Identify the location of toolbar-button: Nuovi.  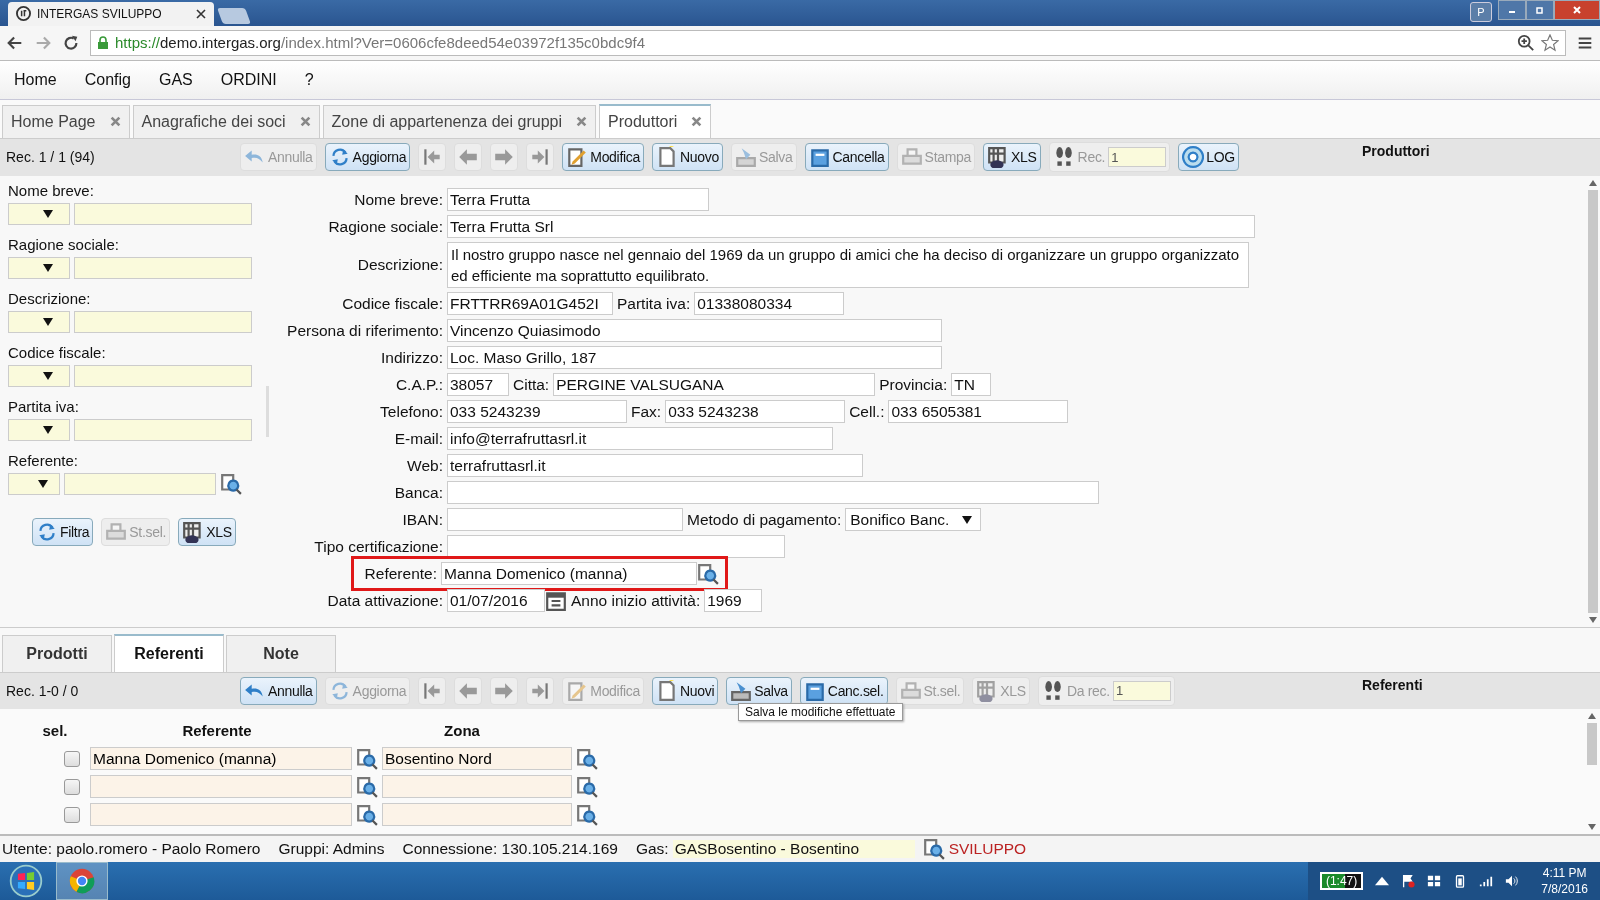
(685, 690).